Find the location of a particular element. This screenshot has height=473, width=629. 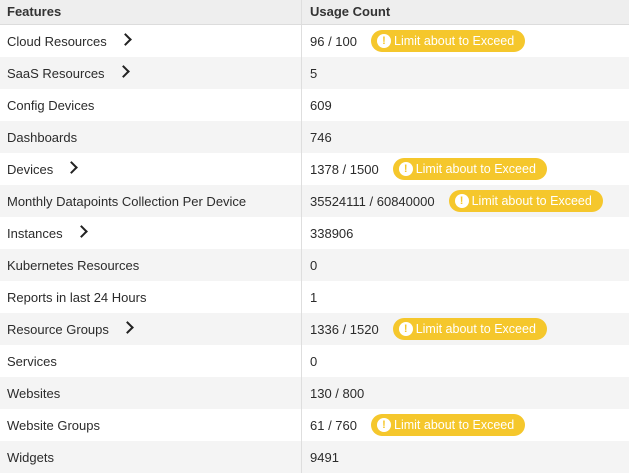

feature-label: Services is located at coordinates (32, 361).